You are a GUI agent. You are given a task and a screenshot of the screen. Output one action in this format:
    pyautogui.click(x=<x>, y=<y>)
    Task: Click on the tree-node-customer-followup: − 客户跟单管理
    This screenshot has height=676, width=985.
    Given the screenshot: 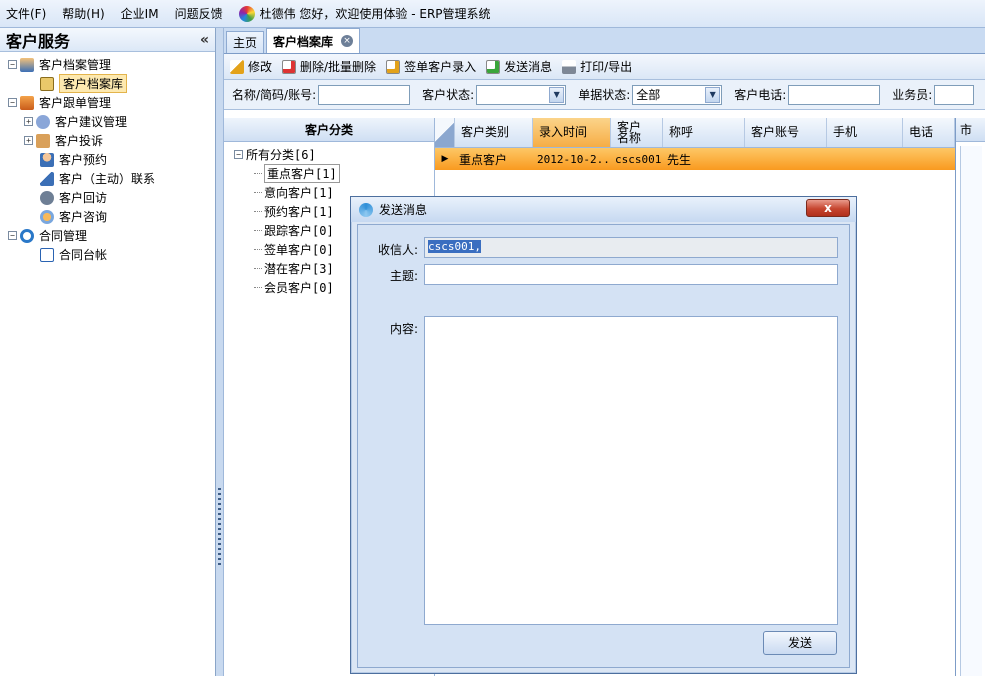 What is the action you would take?
    pyautogui.click(x=107, y=102)
    